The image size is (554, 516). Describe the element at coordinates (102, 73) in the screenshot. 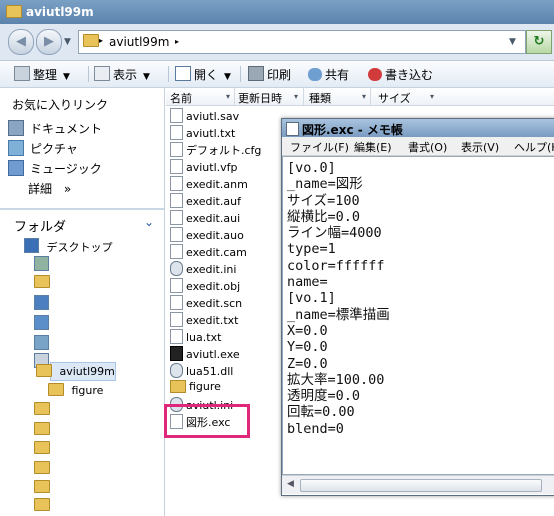

I see `views-icon` at that location.